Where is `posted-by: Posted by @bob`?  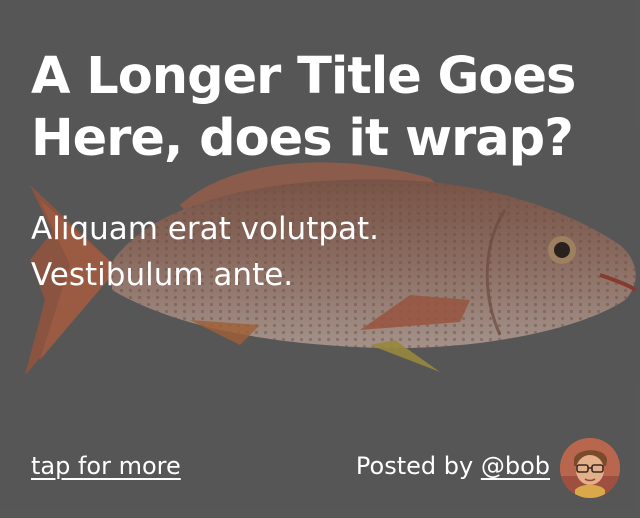
posted-by: Posted by @bob is located at coordinates (453, 466).